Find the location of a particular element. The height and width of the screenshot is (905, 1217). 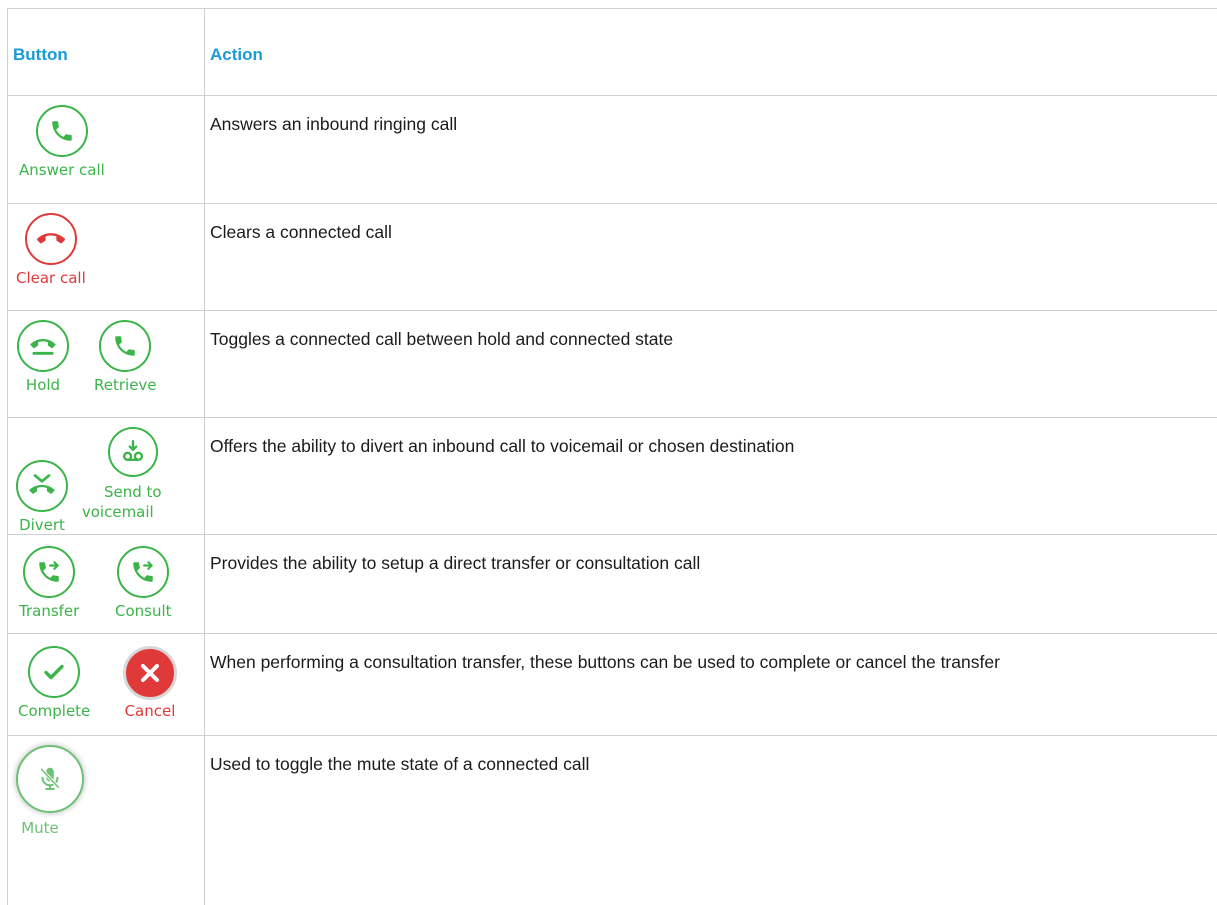

row-description: Clears a connected call is located at coordinates (301, 232).